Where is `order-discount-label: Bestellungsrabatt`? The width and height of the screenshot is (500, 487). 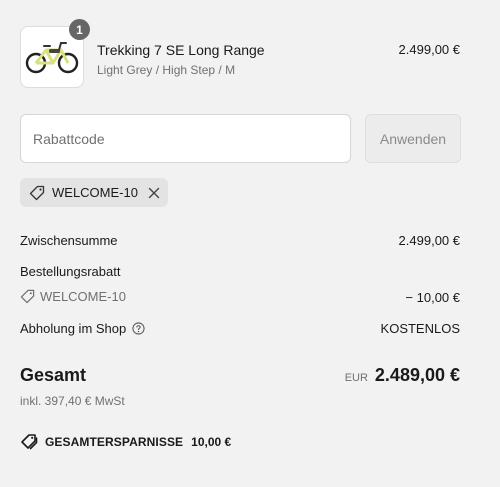 order-discount-label: Bestellungsrabatt is located at coordinates (70, 271).